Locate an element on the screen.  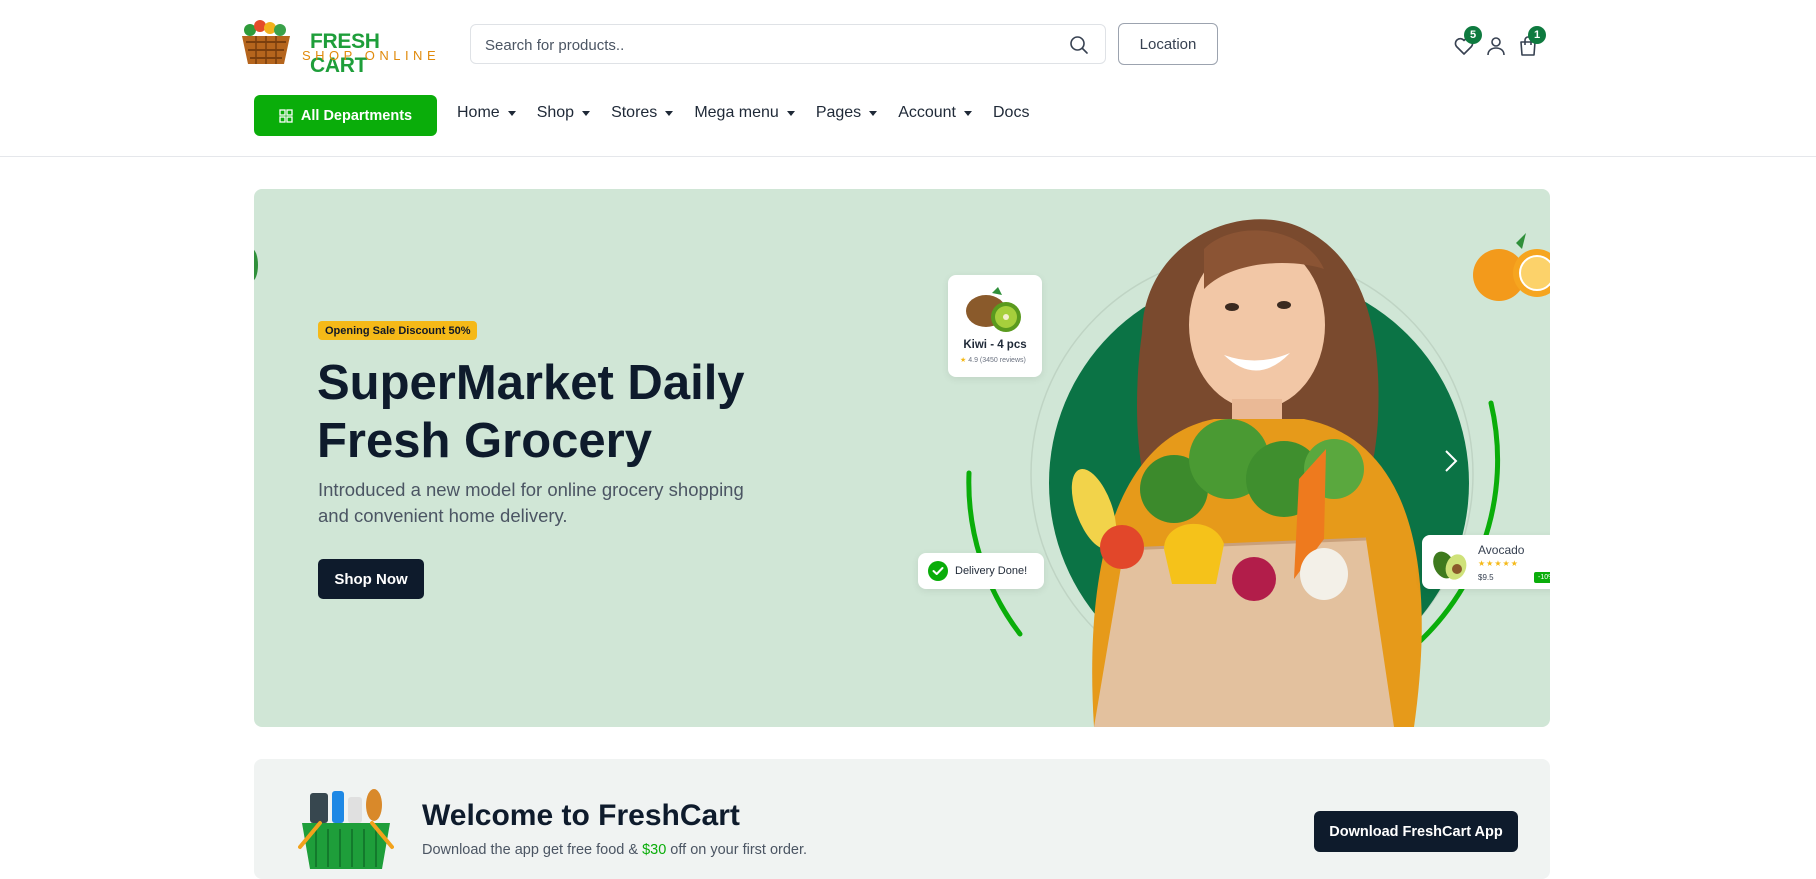
kiwi-review-count: (3450 reviews) is located at coordinates (1002, 360).